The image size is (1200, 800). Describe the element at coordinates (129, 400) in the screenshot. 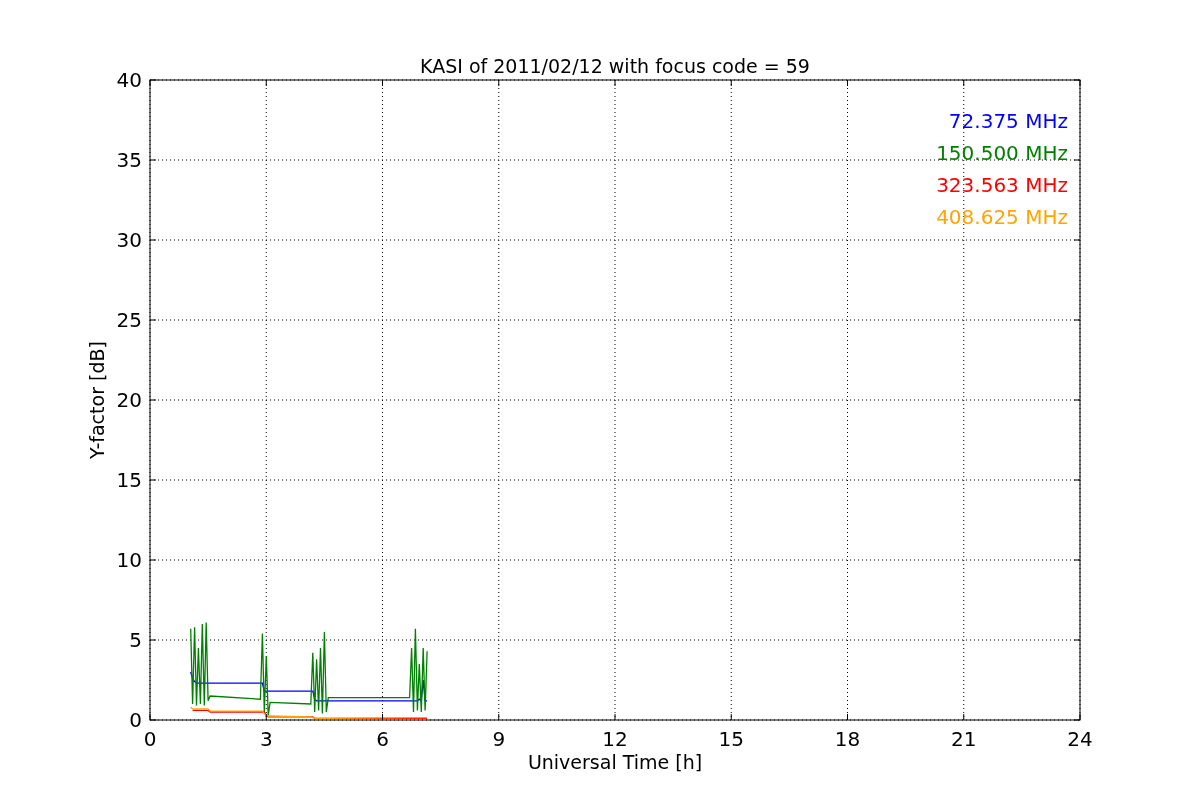

I see `tick-label: 20` at that location.